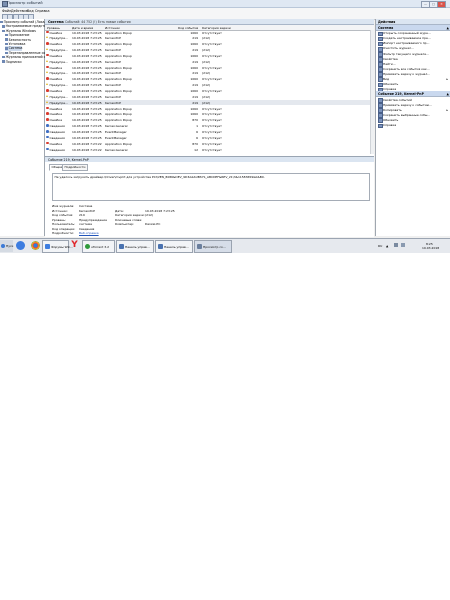 This screenshot has width=450, height=600. What do you see at coordinates (12, 62) in the screenshot?
I see `tree-item-subscriptions: Подписки` at bounding box center [12, 62].